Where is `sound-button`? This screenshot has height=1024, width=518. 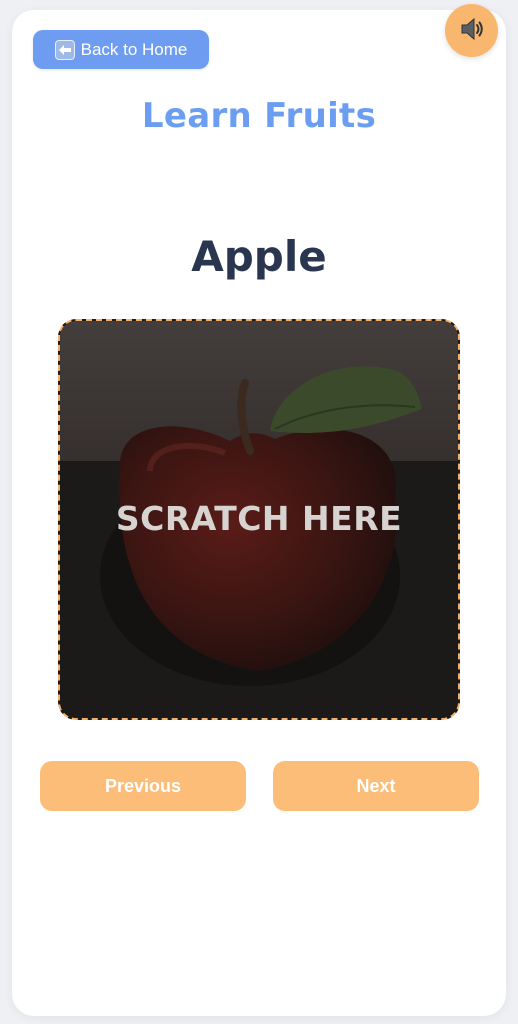 sound-button is located at coordinates (471, 30).